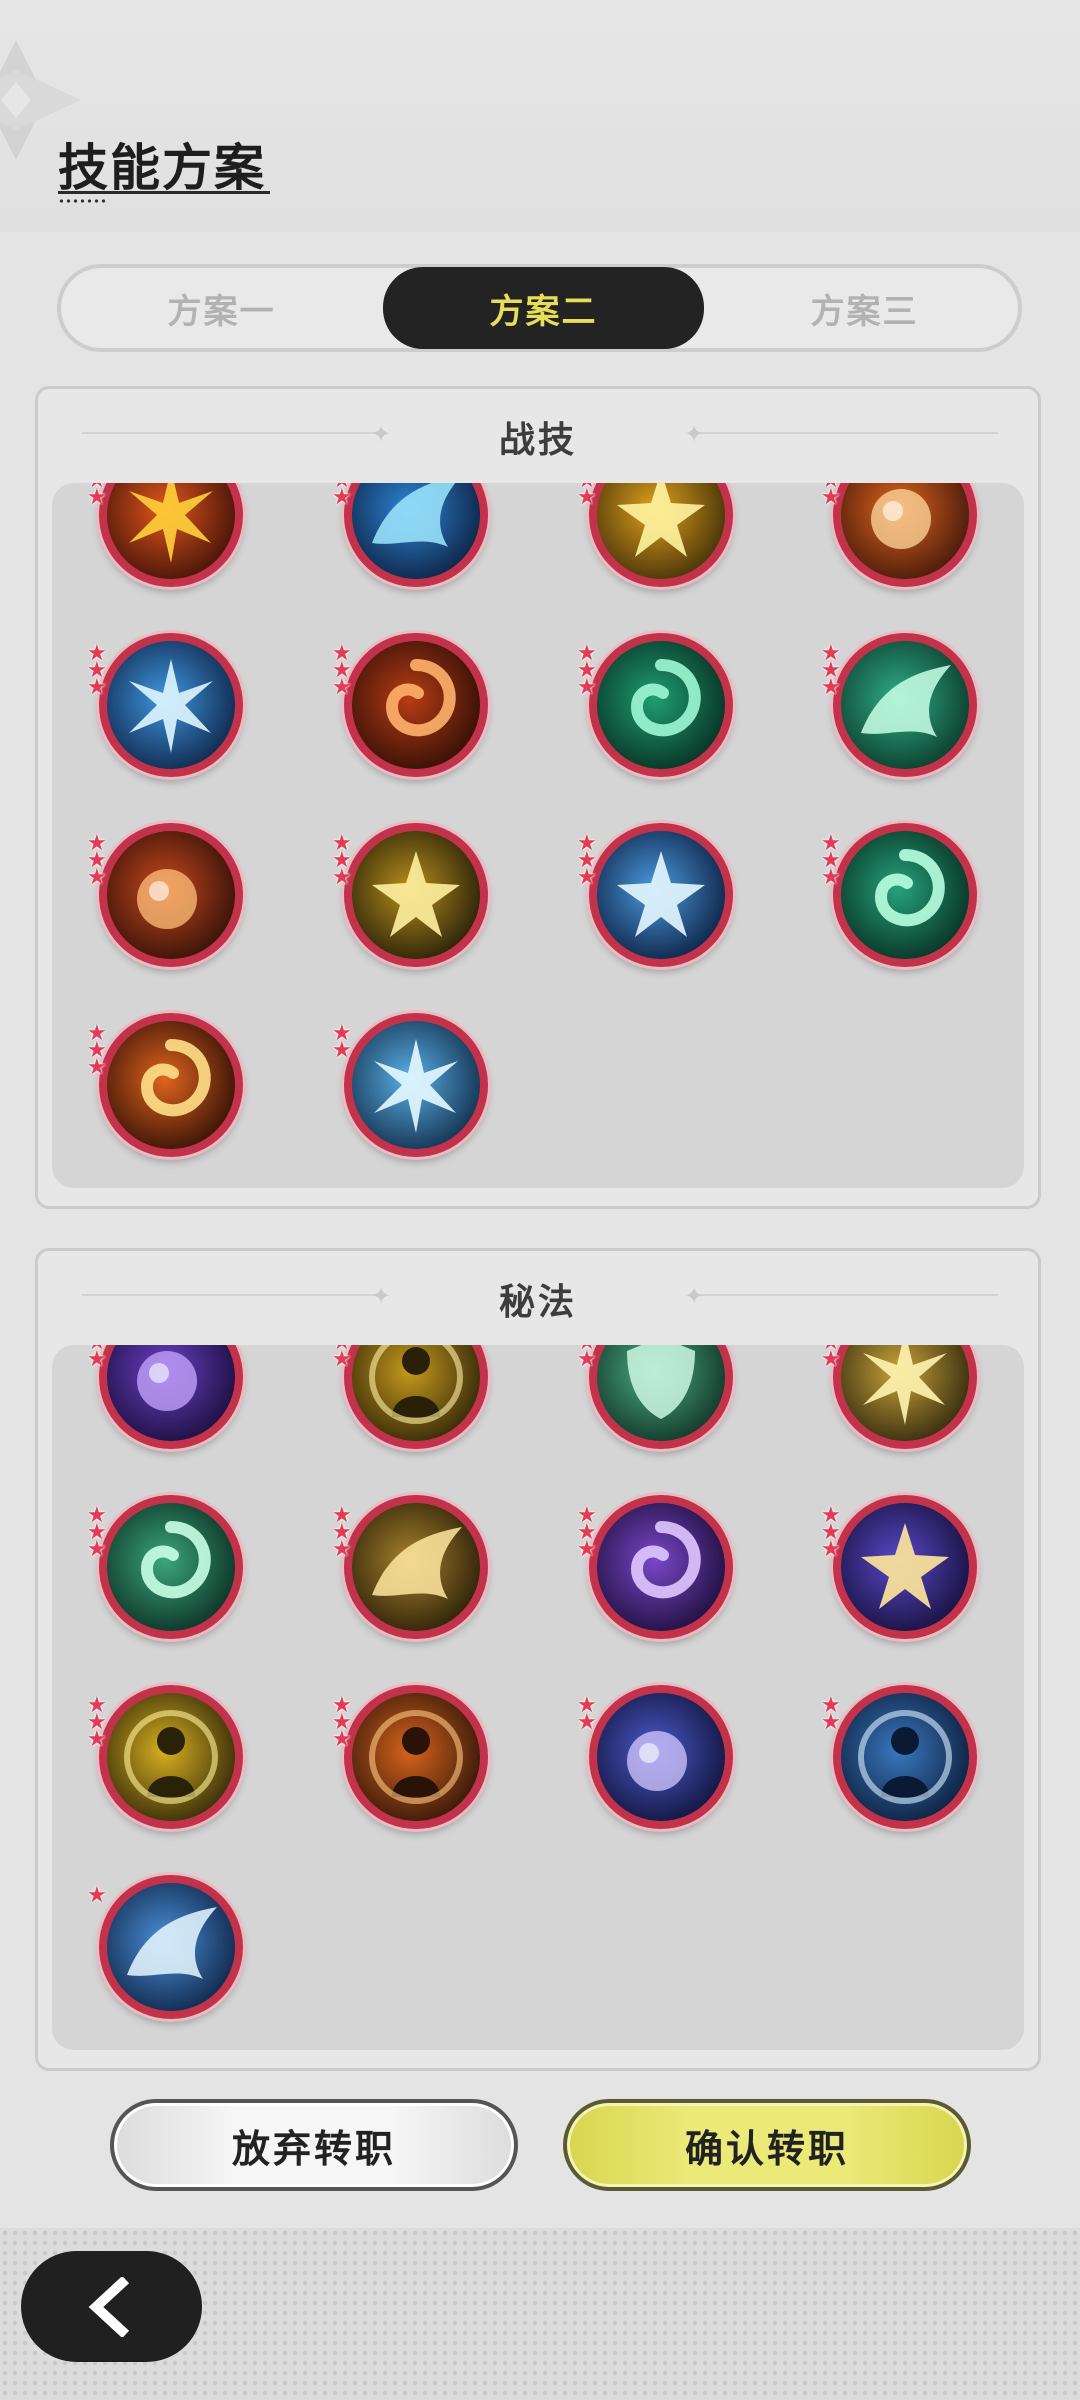 The image size is (1080, 2400). I want to click on ice-burst-icon: ★ ★ ★, so click(165, 705).